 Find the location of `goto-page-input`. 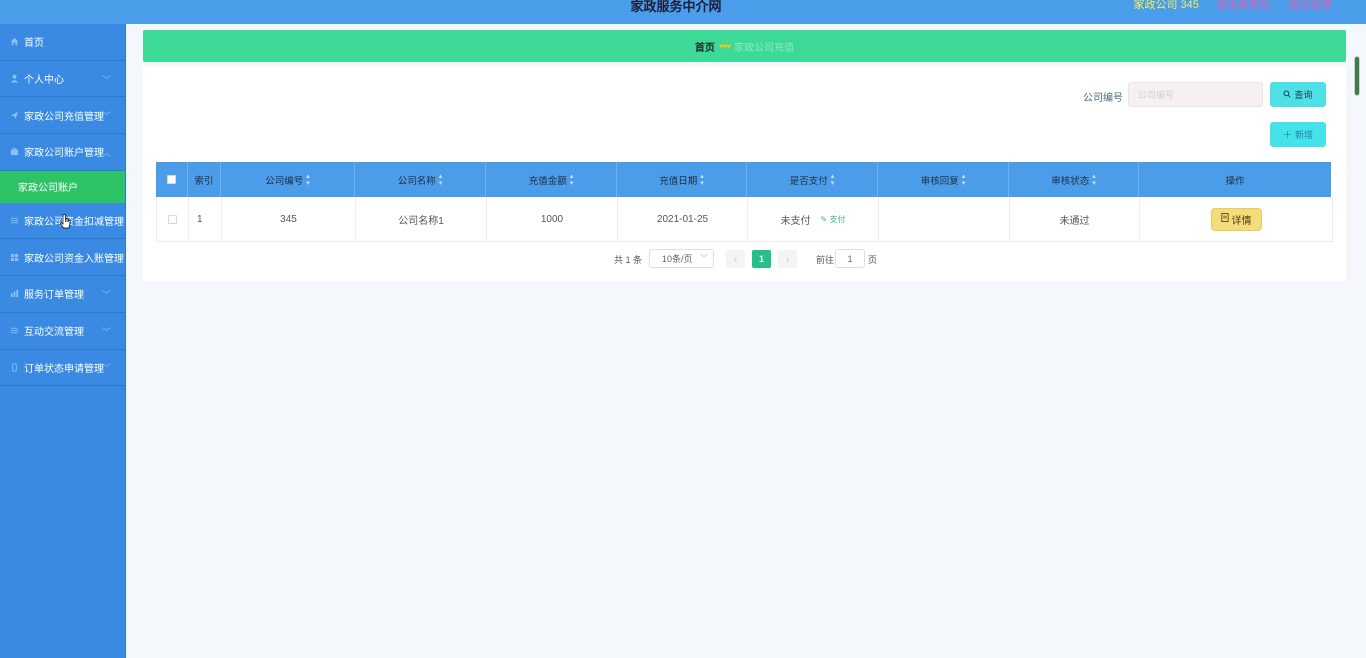

goto-page-input is located at coordinates (850, 258).